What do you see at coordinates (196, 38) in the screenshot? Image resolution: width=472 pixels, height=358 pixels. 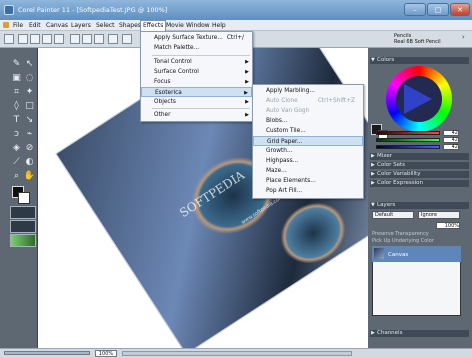 I see `menu-item-apply-surface-texture: Apply Surface Texture... Ctrl+/` at bounding box center [196, 38].